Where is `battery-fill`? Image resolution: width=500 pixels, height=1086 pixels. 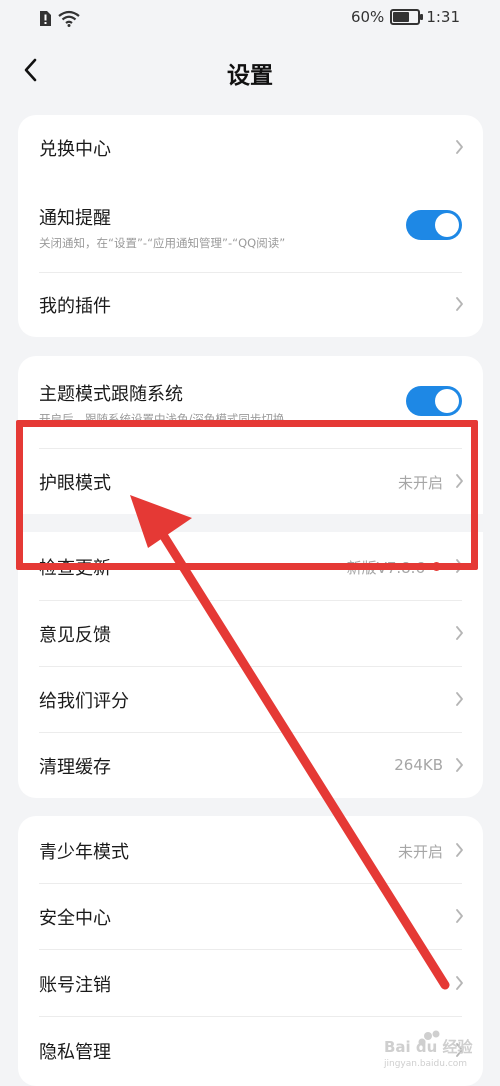
battery-fill is located at coordinates (401, 17).